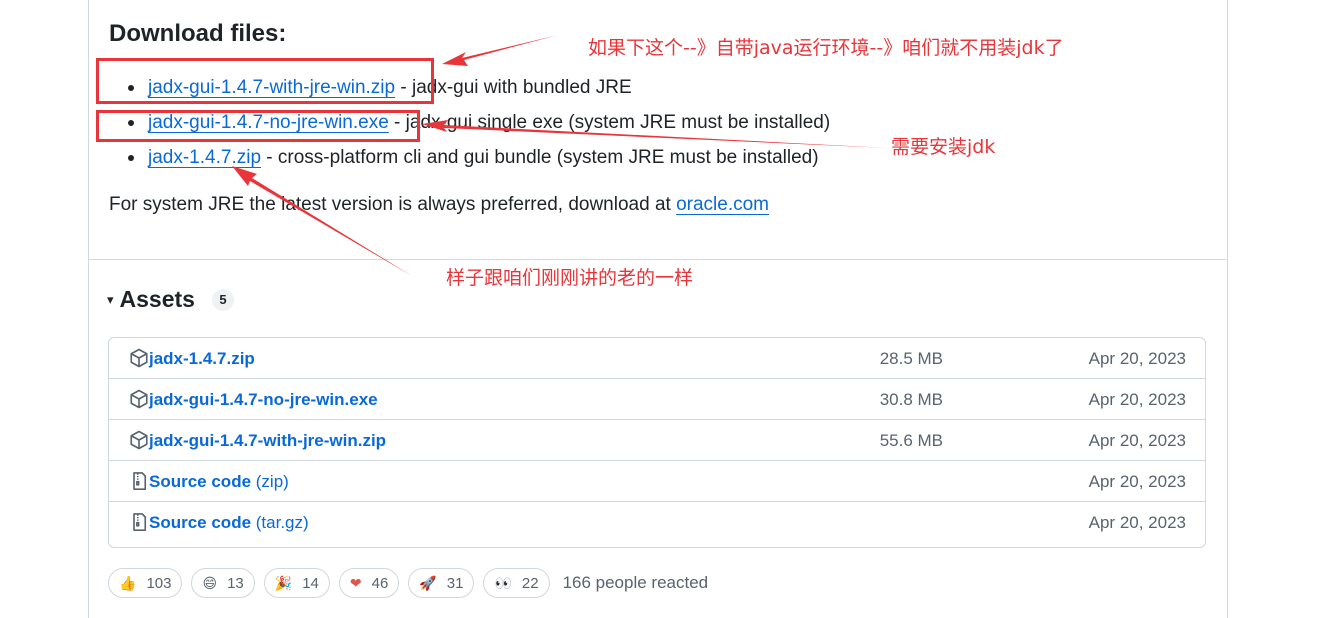 This screenshot has width=1318, height=618. Describe the element at coordinates (500, 50) in the screenshot. I see `arrow-shaft-top` at that location.